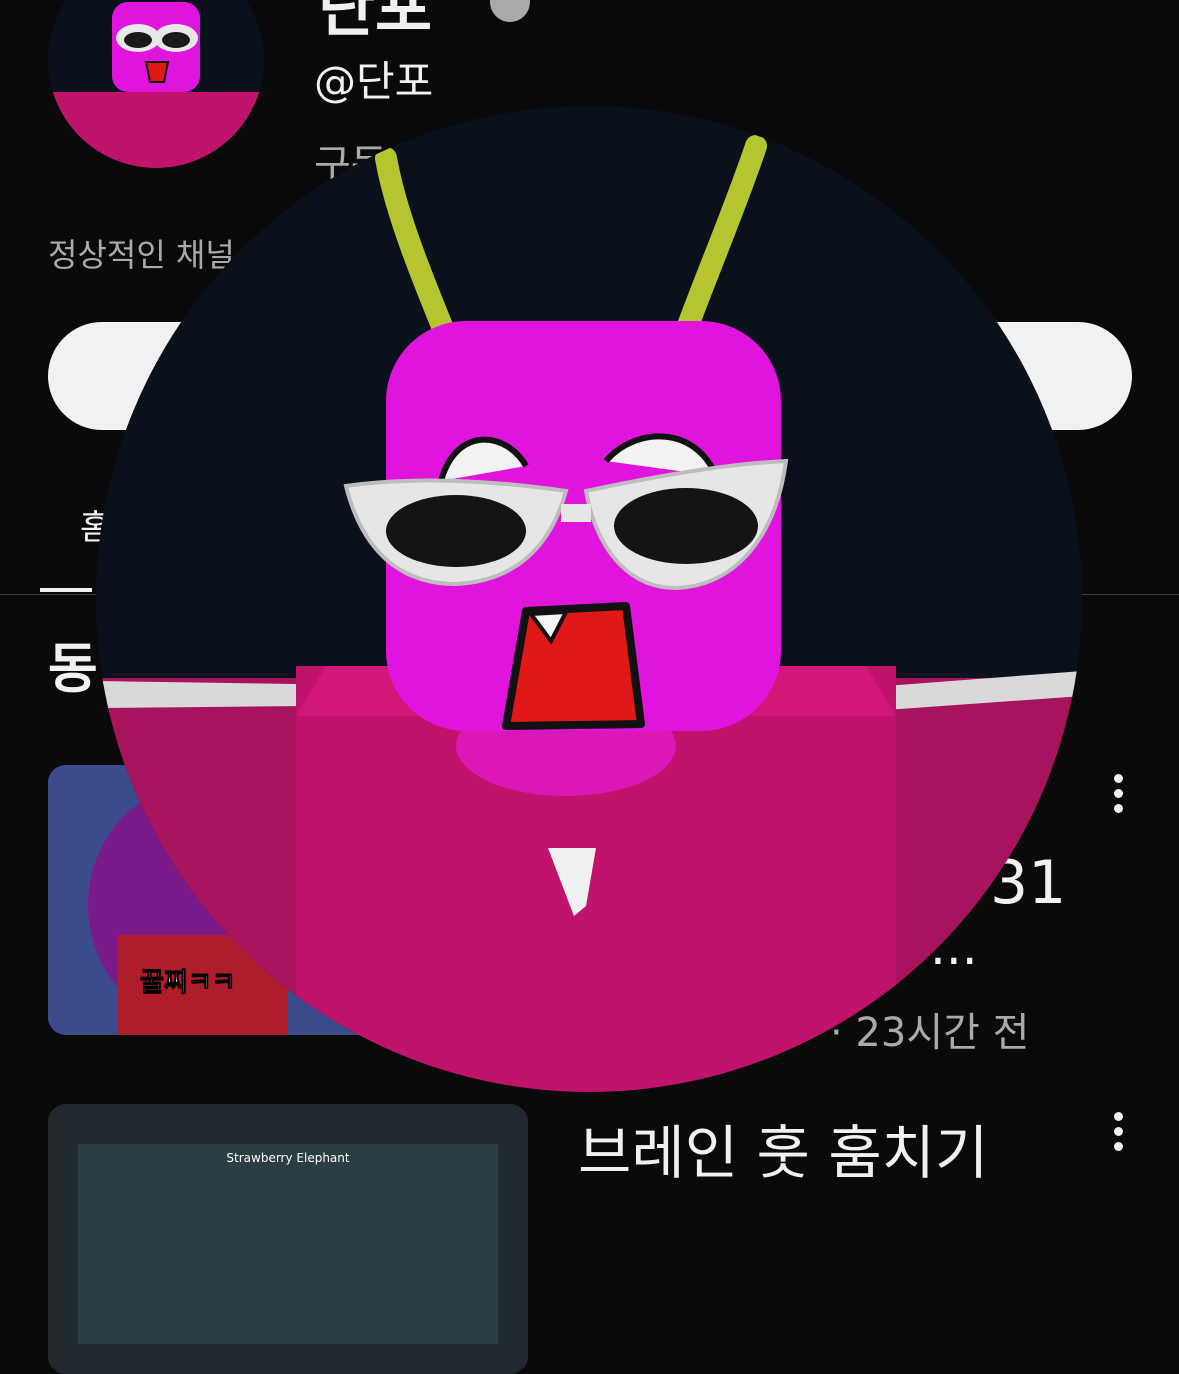 This screenshot has height=1374, width=1179. What do you see at coordinates (375, 22) in the screenshot?
I see `channel-name: 단포` at bounding box center [375, 22].